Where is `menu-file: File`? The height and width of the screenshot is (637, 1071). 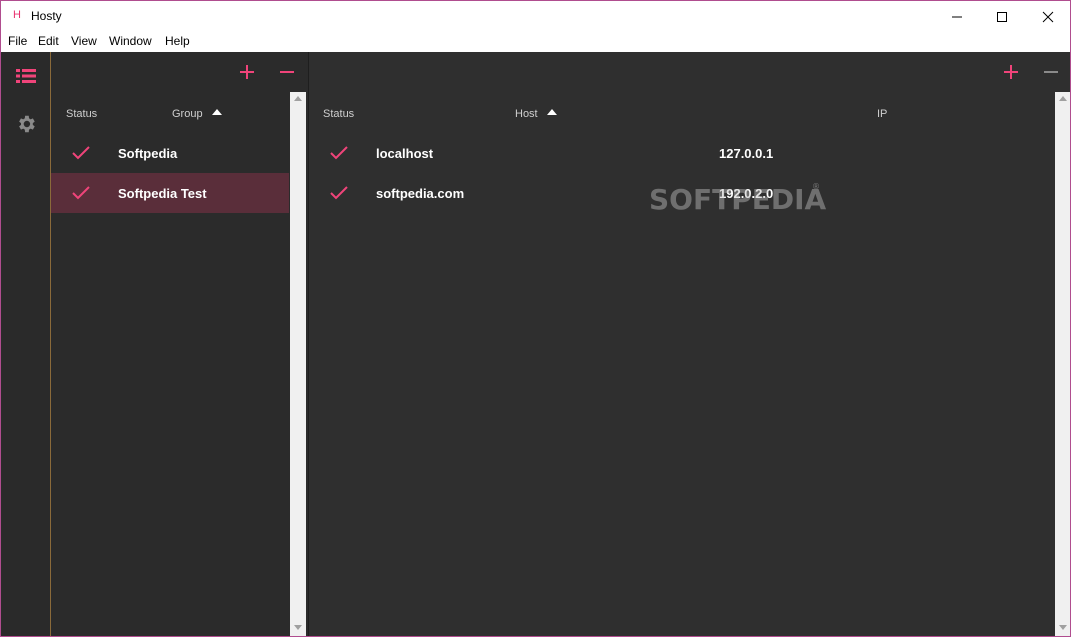 menu-file: File is located at coordinates (17, 41).